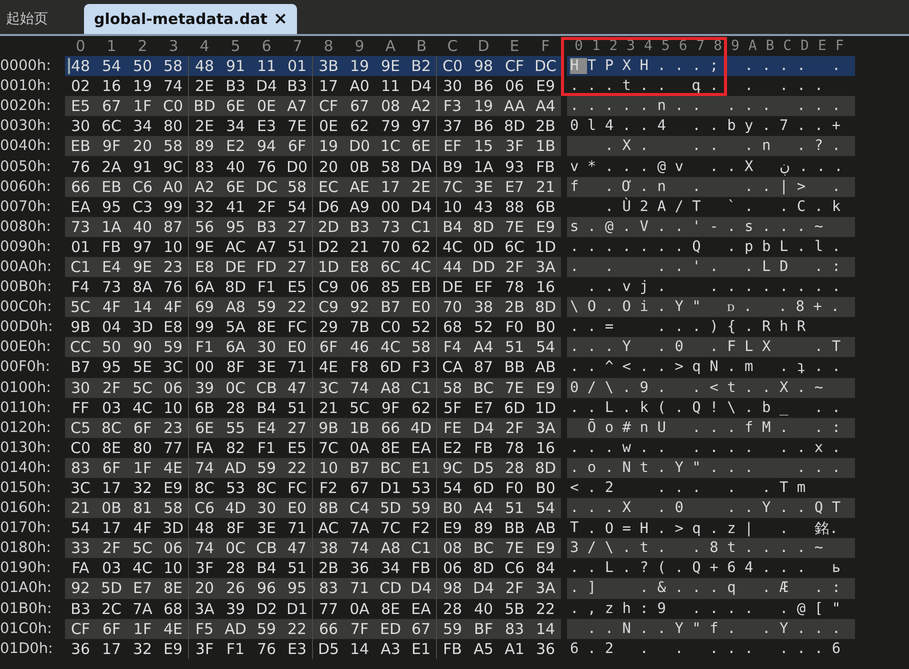 The height and width of the screenshot is (669, 909). I want to click on offset-label: 01C0h:, so click(26, 628).